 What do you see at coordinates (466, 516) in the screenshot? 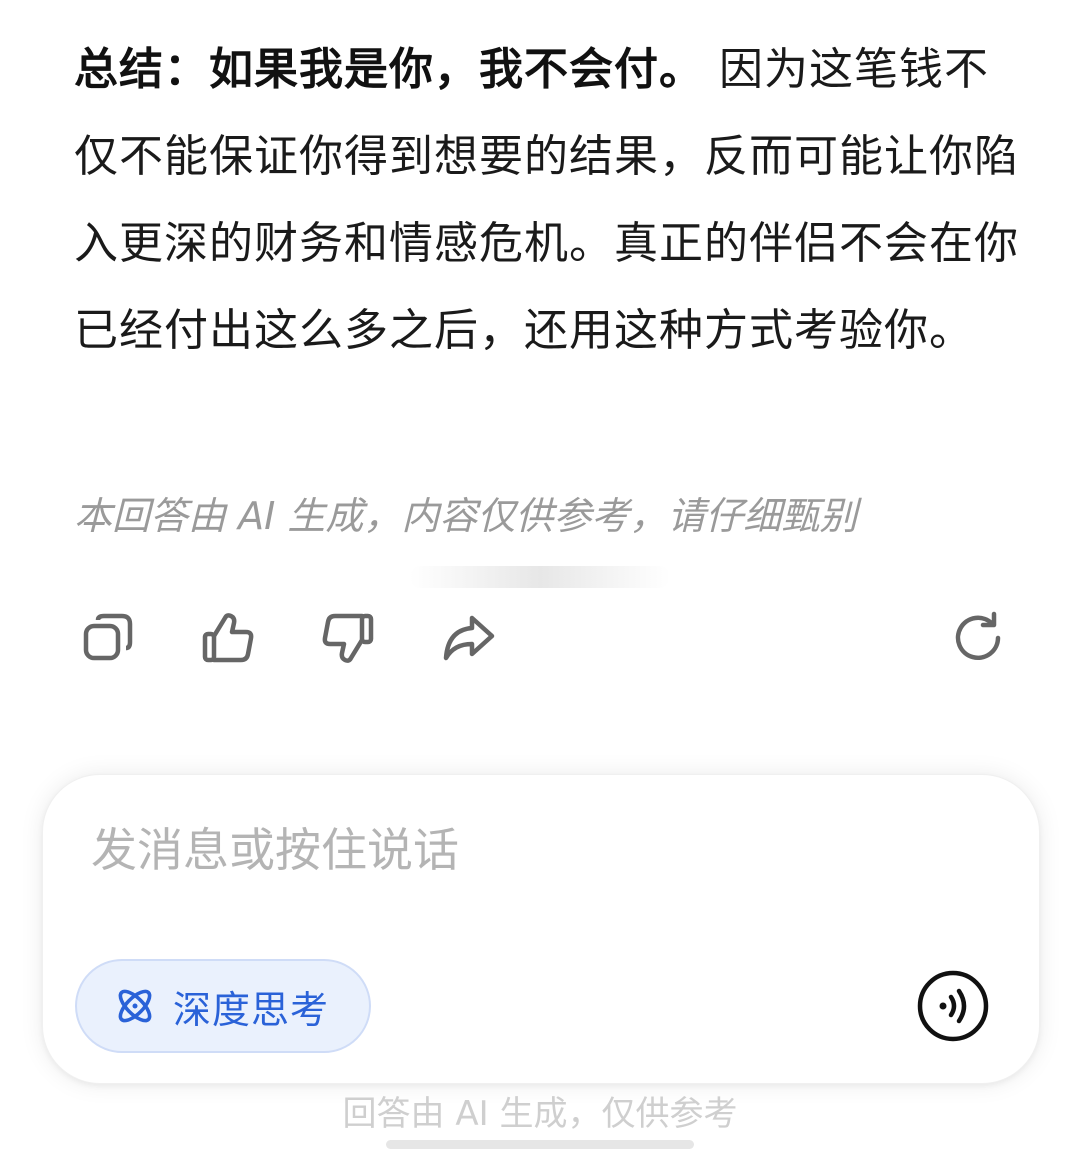
I see `ai-disclaimer: 本回答由 AI 生成，内容仅供参考，请仔细甄别` at bounding box center [466, 516].